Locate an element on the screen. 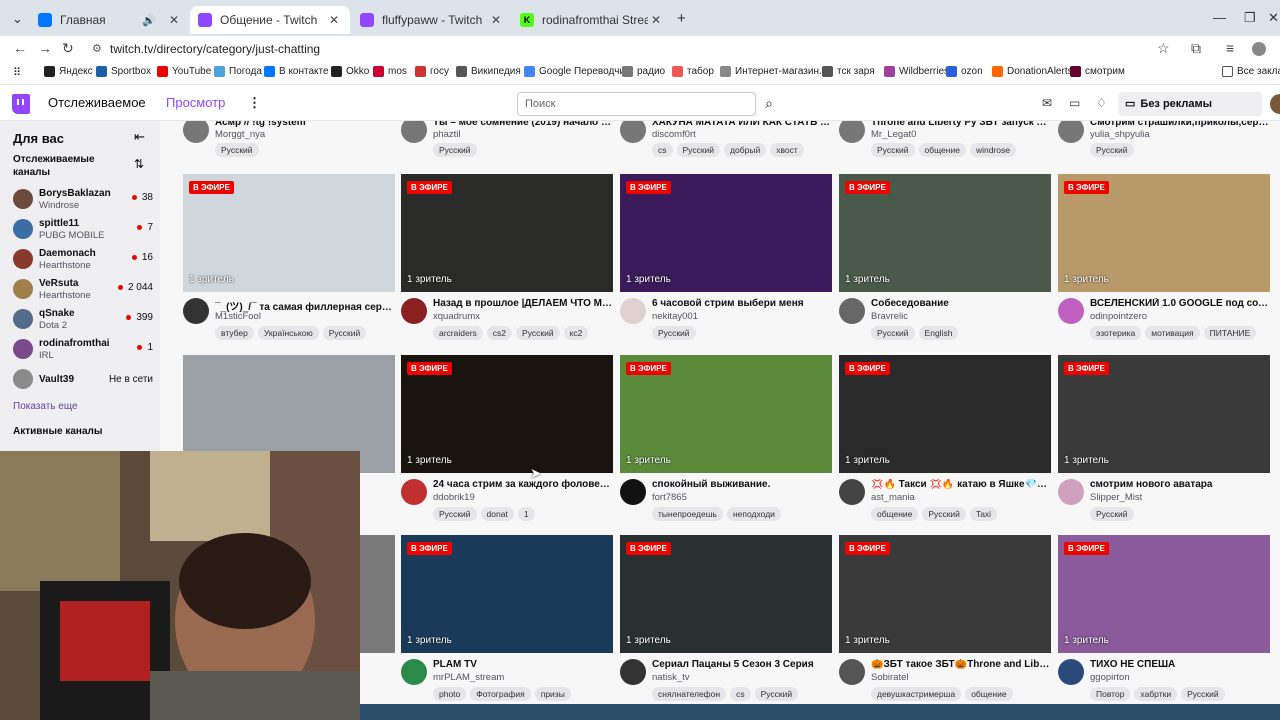 This screenshot has height=720, width=1280. inbox-icon: ✉ is located at coordinates (1047, 103).